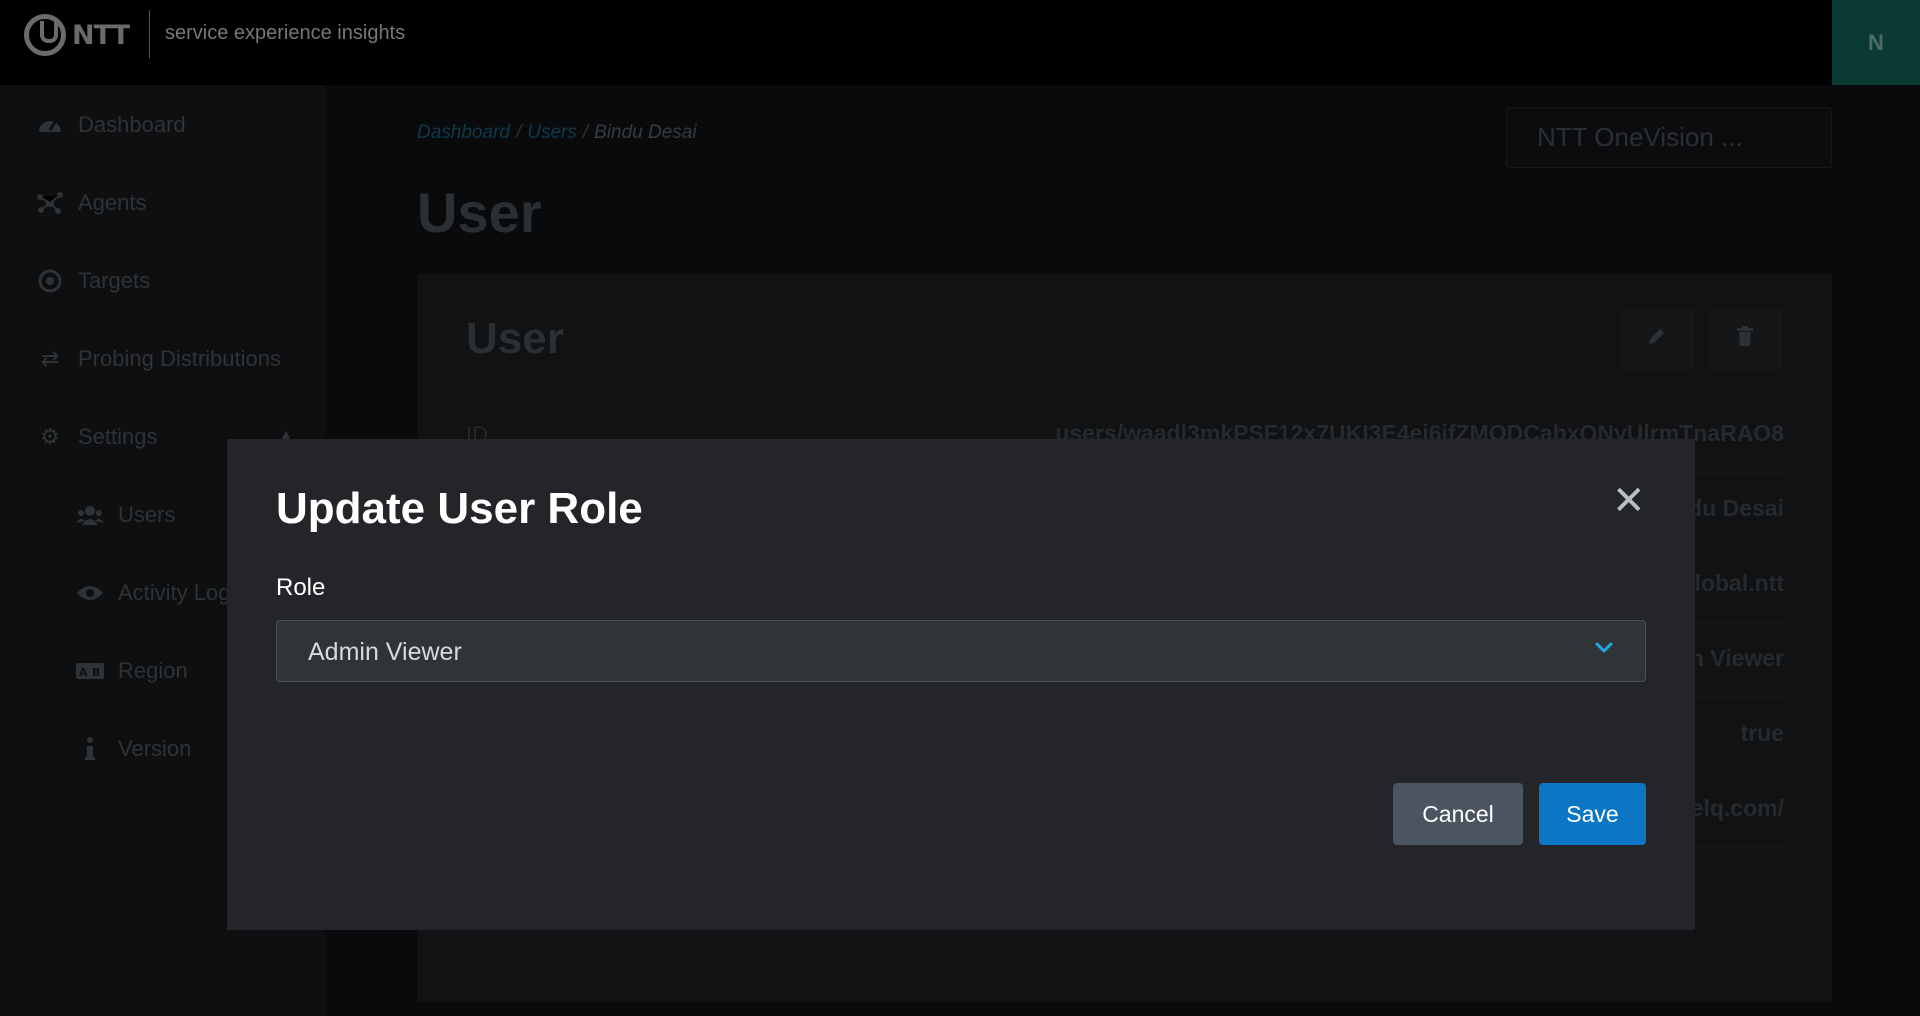  Describe the element at coordinates (1629, 501) in the screenshot. I see `close-icon: ✕` at that location.